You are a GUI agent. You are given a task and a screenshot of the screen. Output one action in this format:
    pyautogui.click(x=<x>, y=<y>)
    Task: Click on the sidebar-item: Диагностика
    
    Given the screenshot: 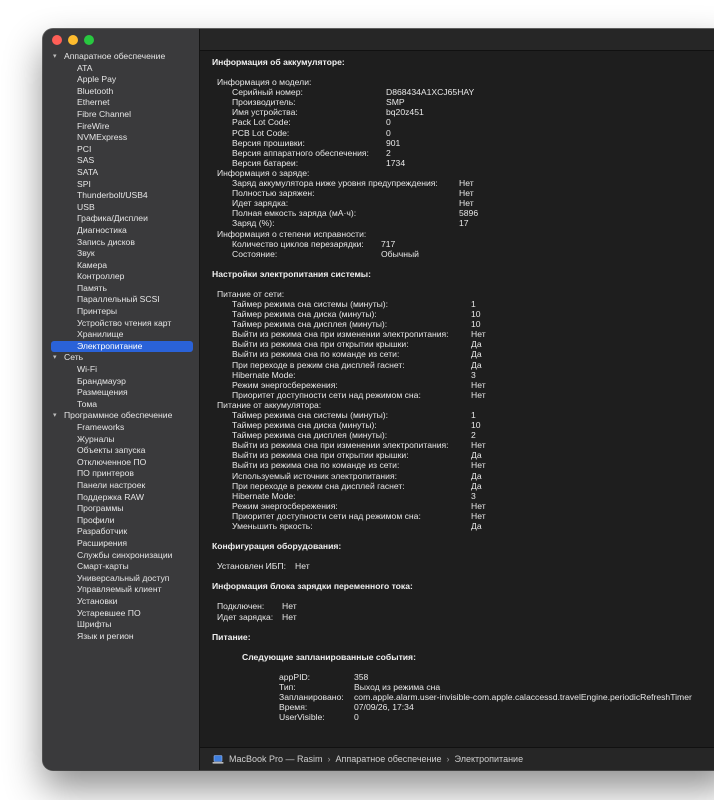 What is the action you would take?
    pyautogui.click(x=121, y=231)
    